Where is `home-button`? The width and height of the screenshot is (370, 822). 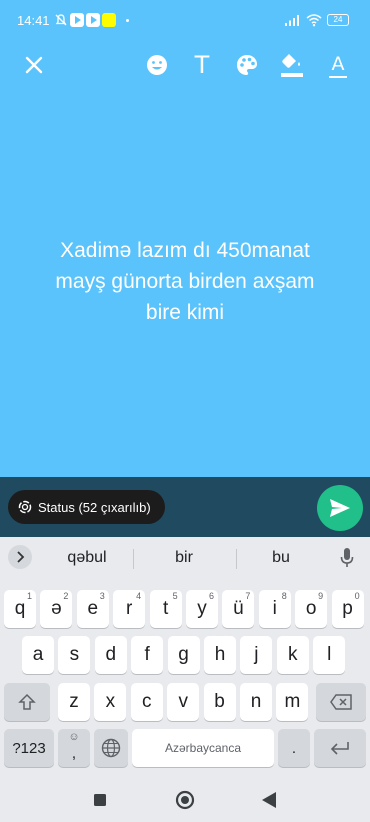
home-button is located at coordinates (185, 800).